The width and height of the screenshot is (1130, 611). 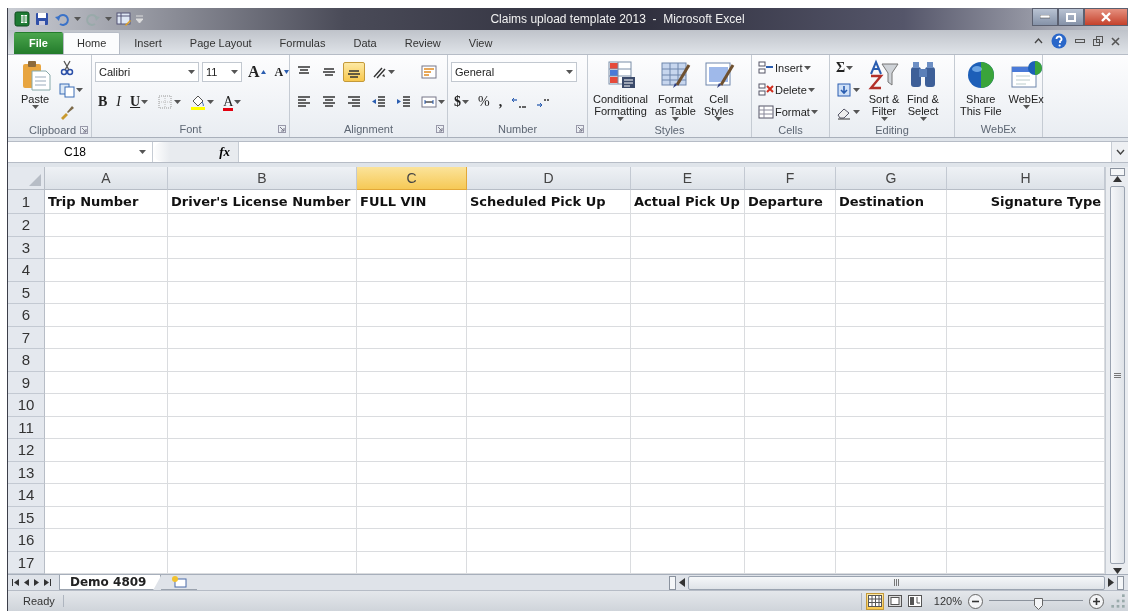 I want to click on ribbon-button: Conditional Formatting, so click(x=621, y=90).